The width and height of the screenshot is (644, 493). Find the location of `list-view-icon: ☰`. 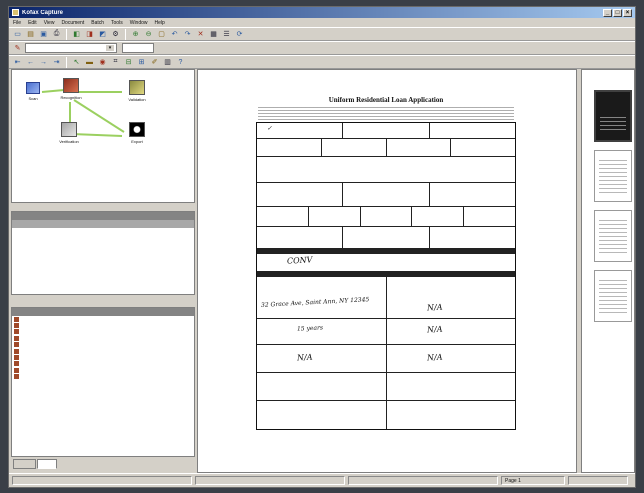

list-view-icon: ☰ is located at coordinates (226, 34).